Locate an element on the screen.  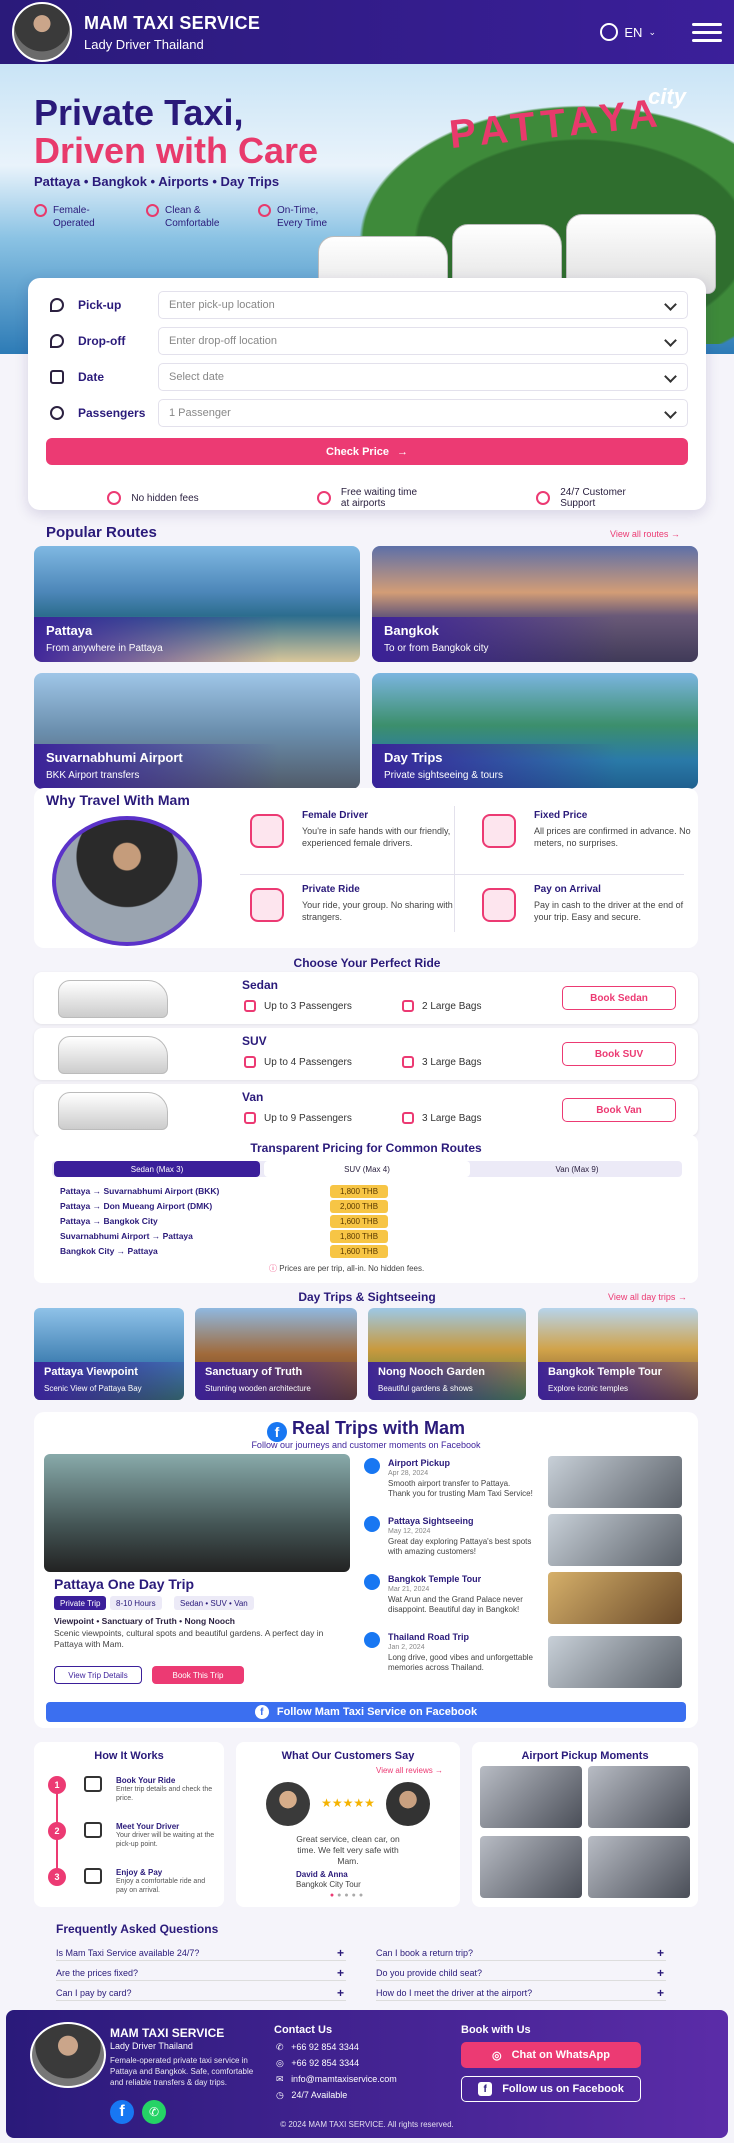
pin-icon is located at coordinates (57, 341).